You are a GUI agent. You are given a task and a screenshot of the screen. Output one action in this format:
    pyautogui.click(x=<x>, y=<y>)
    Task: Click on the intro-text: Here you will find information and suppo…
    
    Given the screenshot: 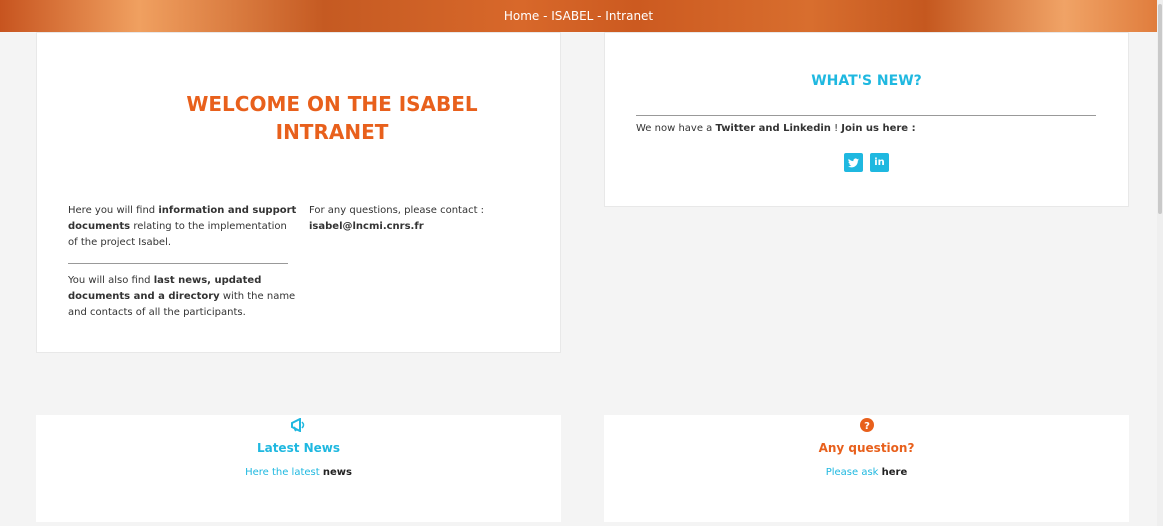 What is the action you would take?
    pyautogui.click(x=182, y=226)
    